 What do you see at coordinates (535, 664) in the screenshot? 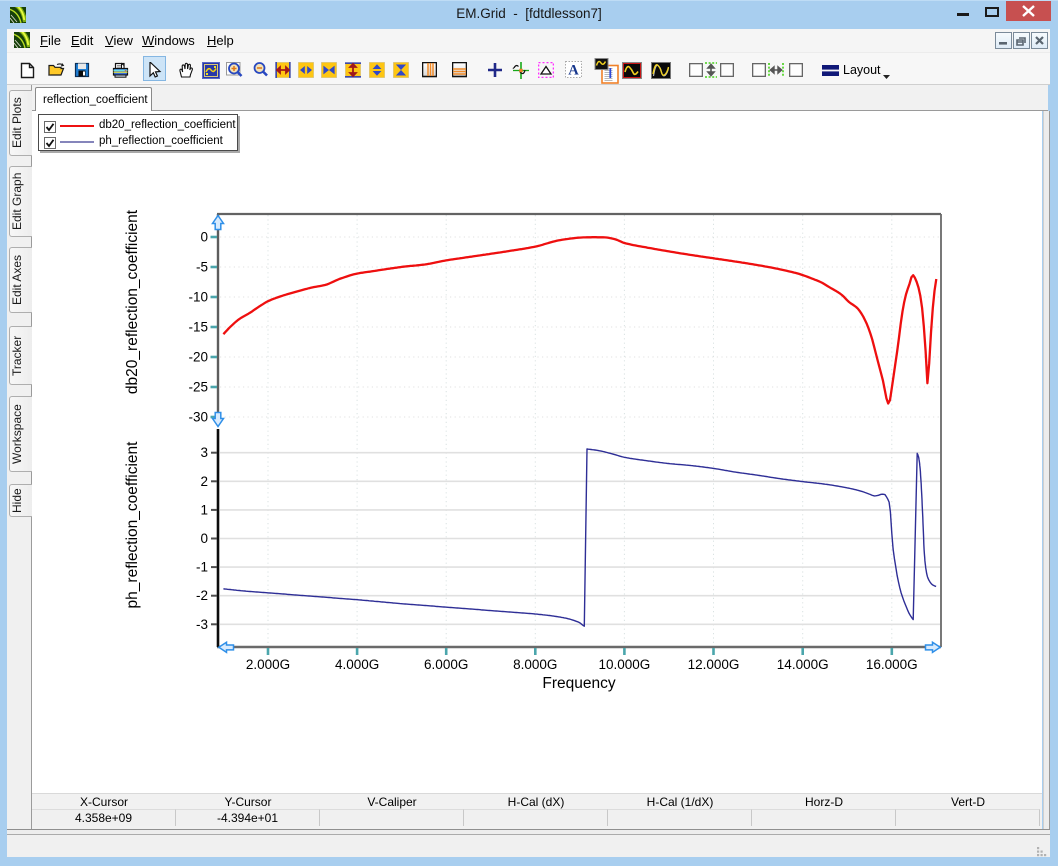
I see `svg-text: 8.000G` at bounding box center [535, 664].